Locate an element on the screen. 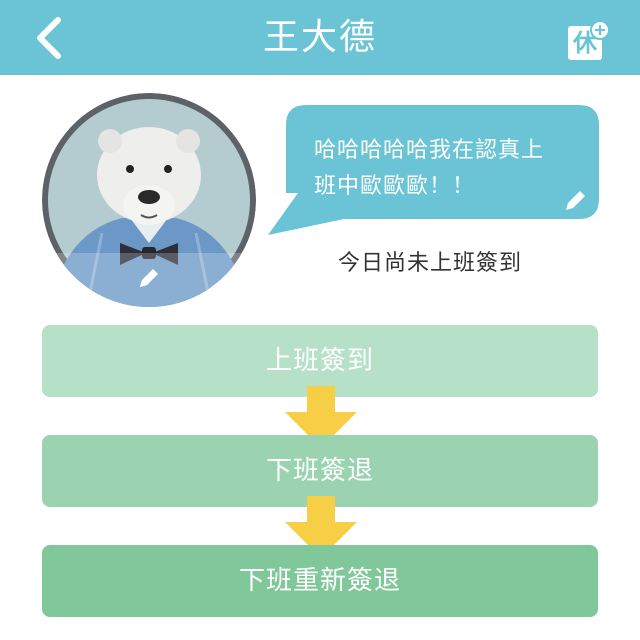 The image size is (640, 640). plus-icon is located at coordinates (600, 30).